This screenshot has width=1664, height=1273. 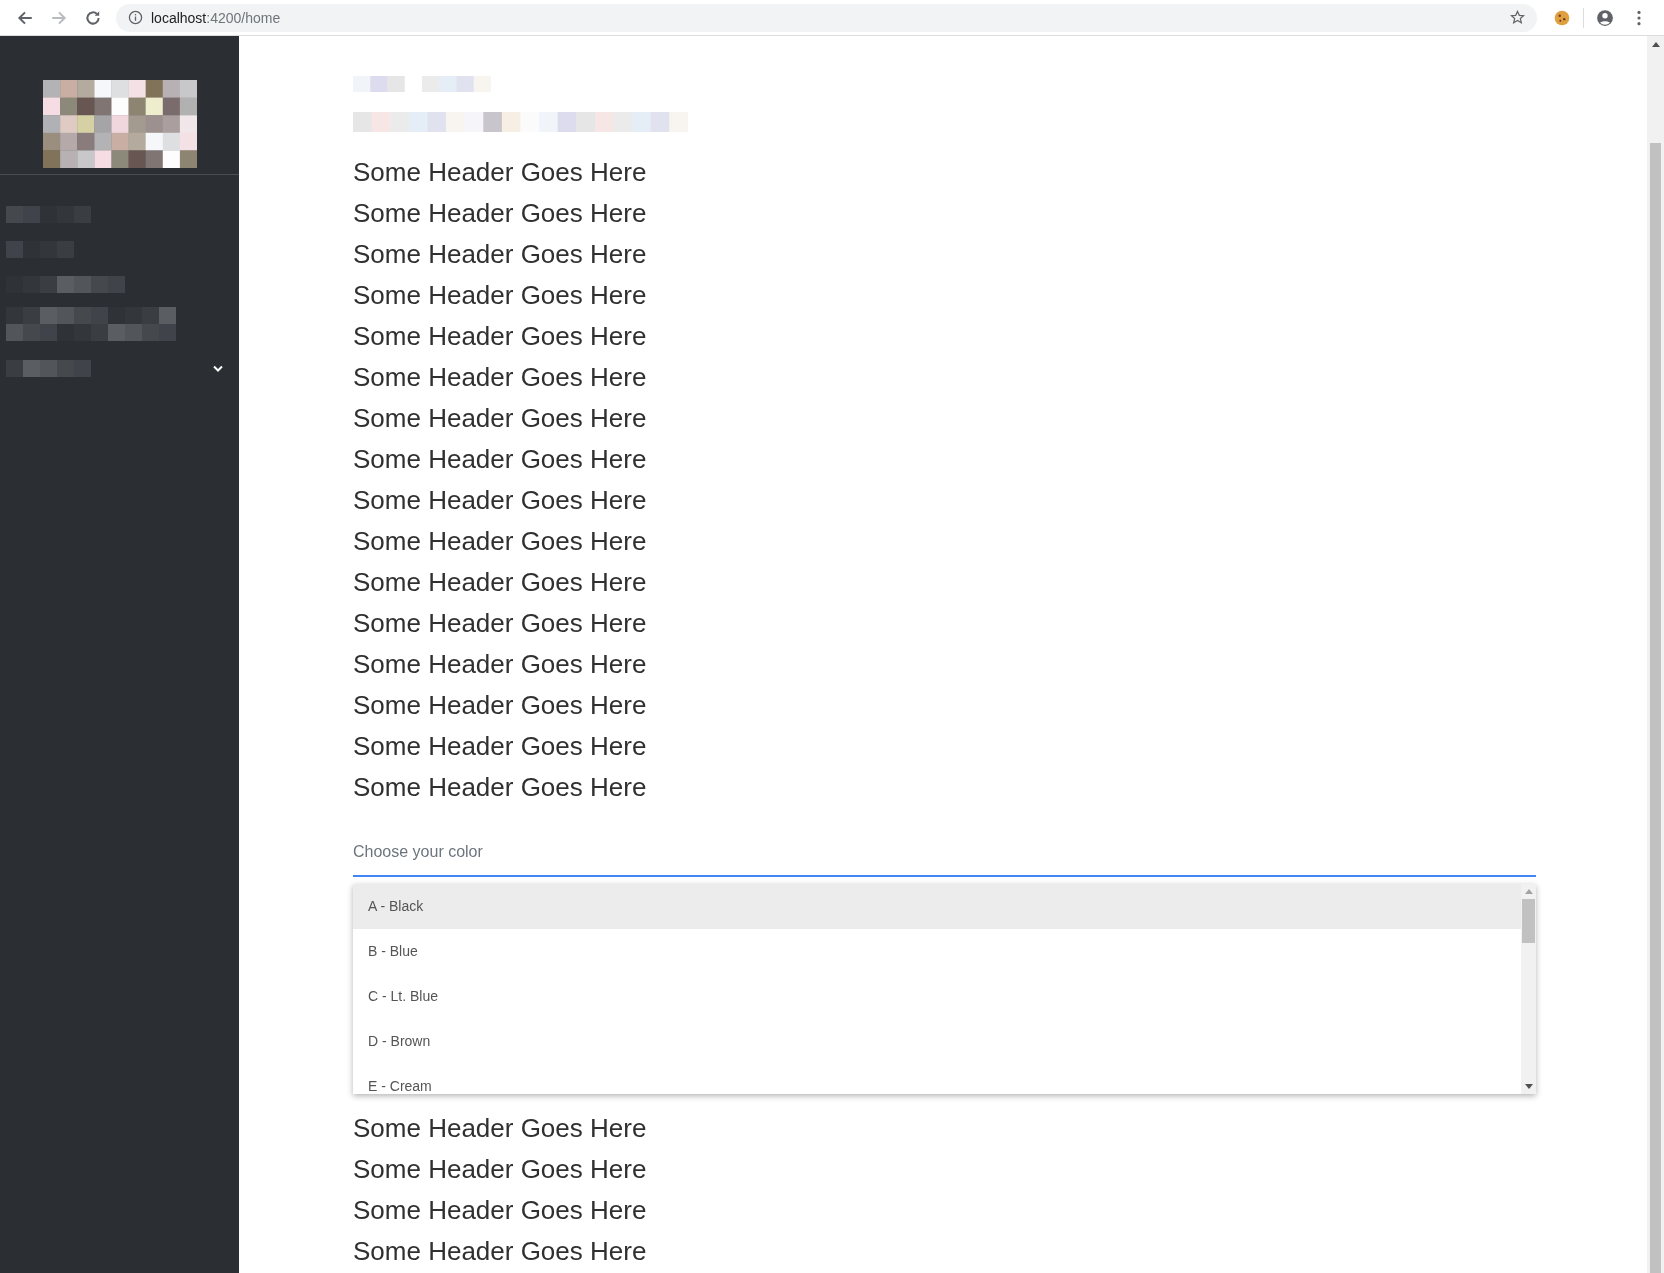 I want to click on scroll-up-icon, so click(x=1655, y=44).